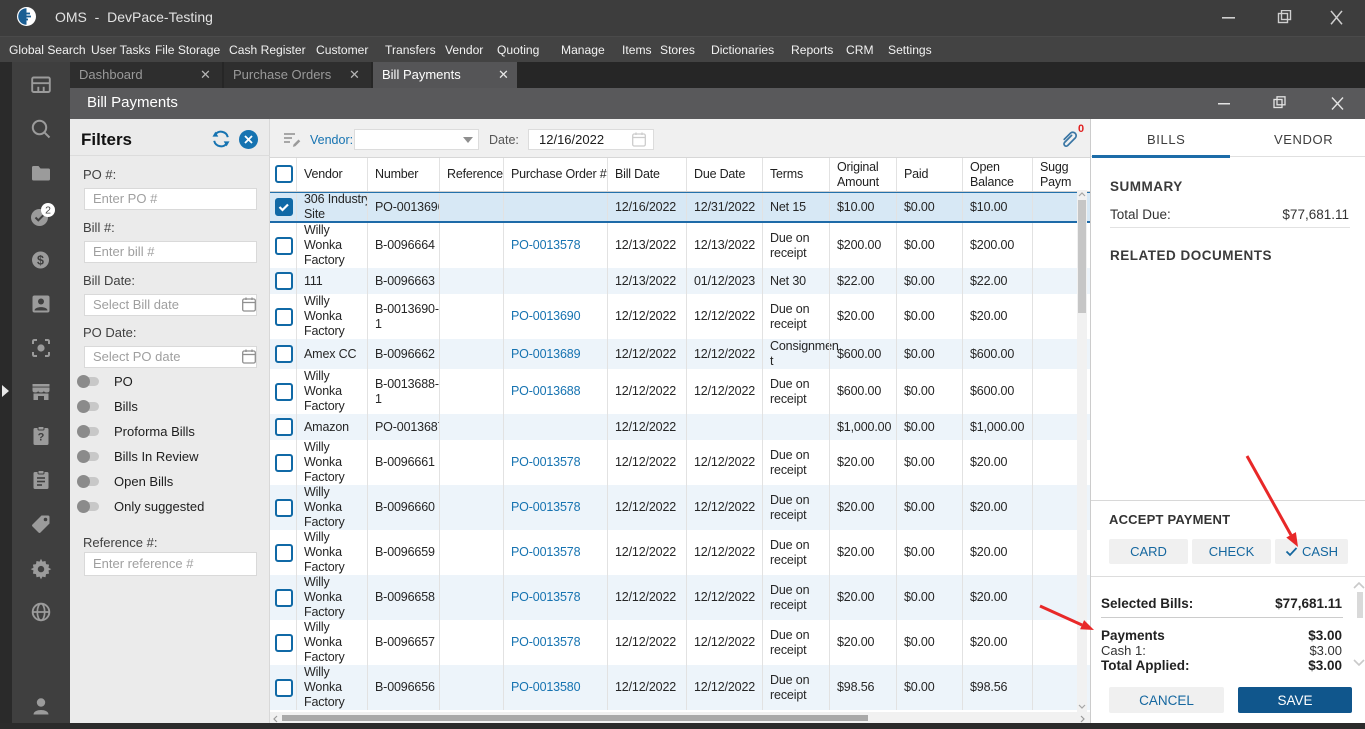 The height and width of the screenshot is (729, 1365). I want to click on svg-text: 2, so click(48, 211).